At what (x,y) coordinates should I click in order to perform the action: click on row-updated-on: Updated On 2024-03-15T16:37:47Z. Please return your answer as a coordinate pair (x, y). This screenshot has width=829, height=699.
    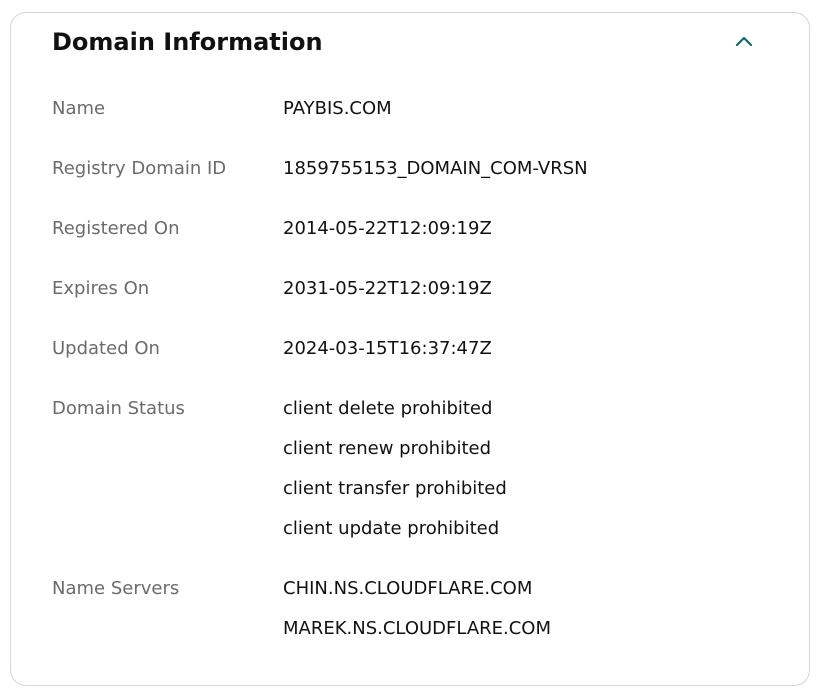
    Looking at the image, I should click on (412, 349).